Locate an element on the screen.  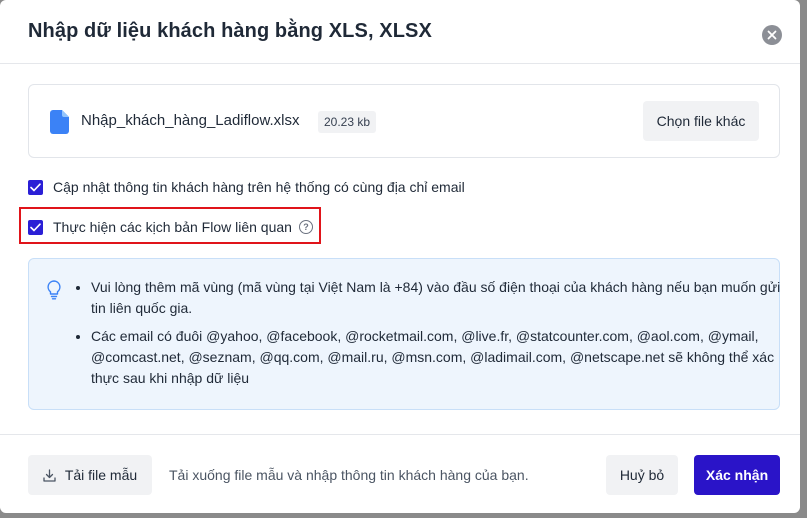
close-button is located at coordinates (772, 35).